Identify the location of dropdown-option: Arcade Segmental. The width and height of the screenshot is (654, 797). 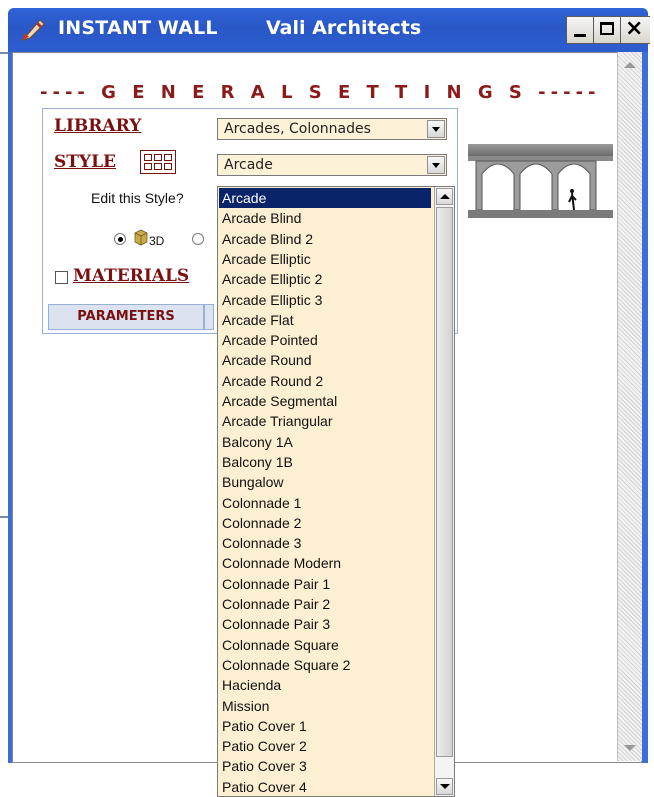
(325, 401).